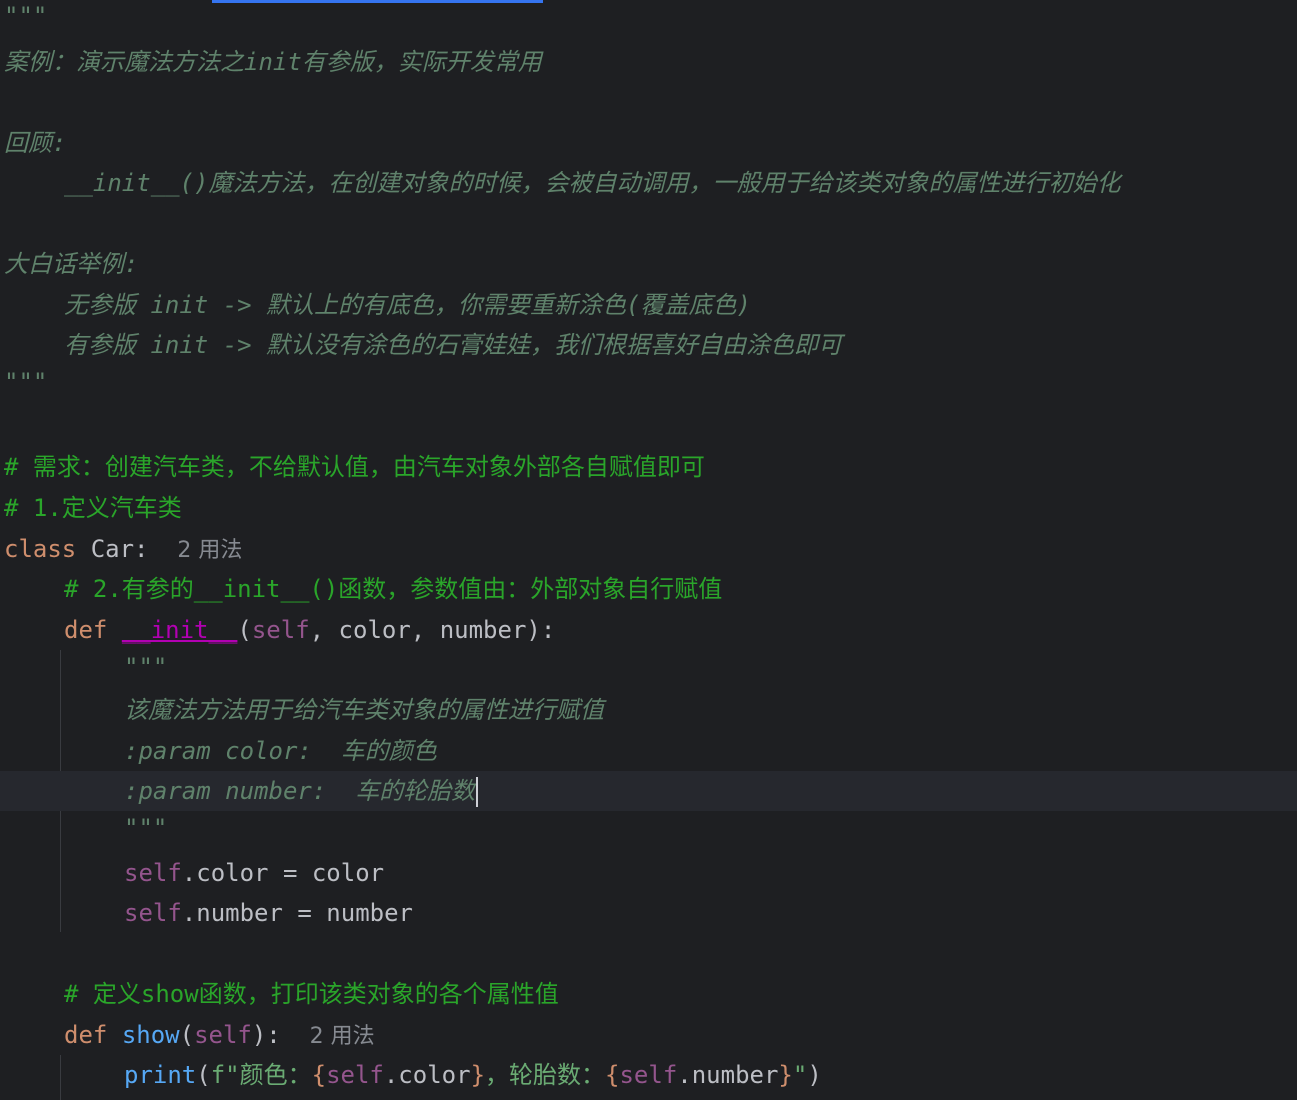 The height and width of the screenshot is (1100, 1297). What do you see at coordinates (160, 1075) in the screenshot?
I see `print-function: print` at bounding box center [160, 1075].